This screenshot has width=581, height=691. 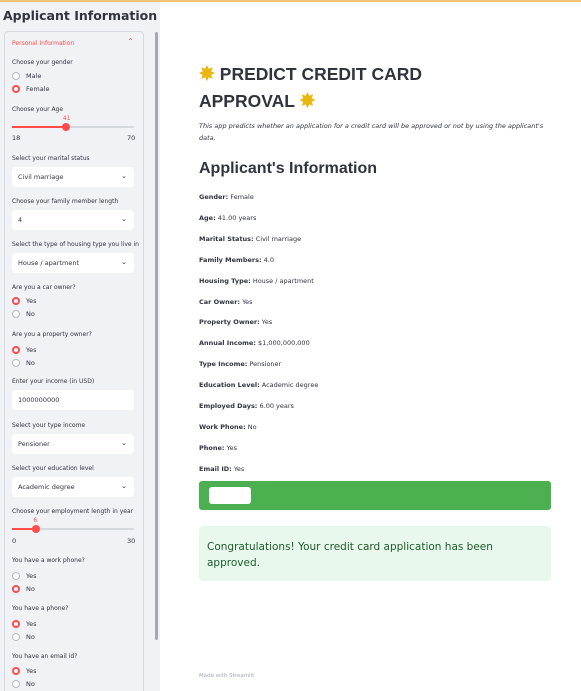 I want to click on info-value: Civil marriage, so click(x=278, y=238).